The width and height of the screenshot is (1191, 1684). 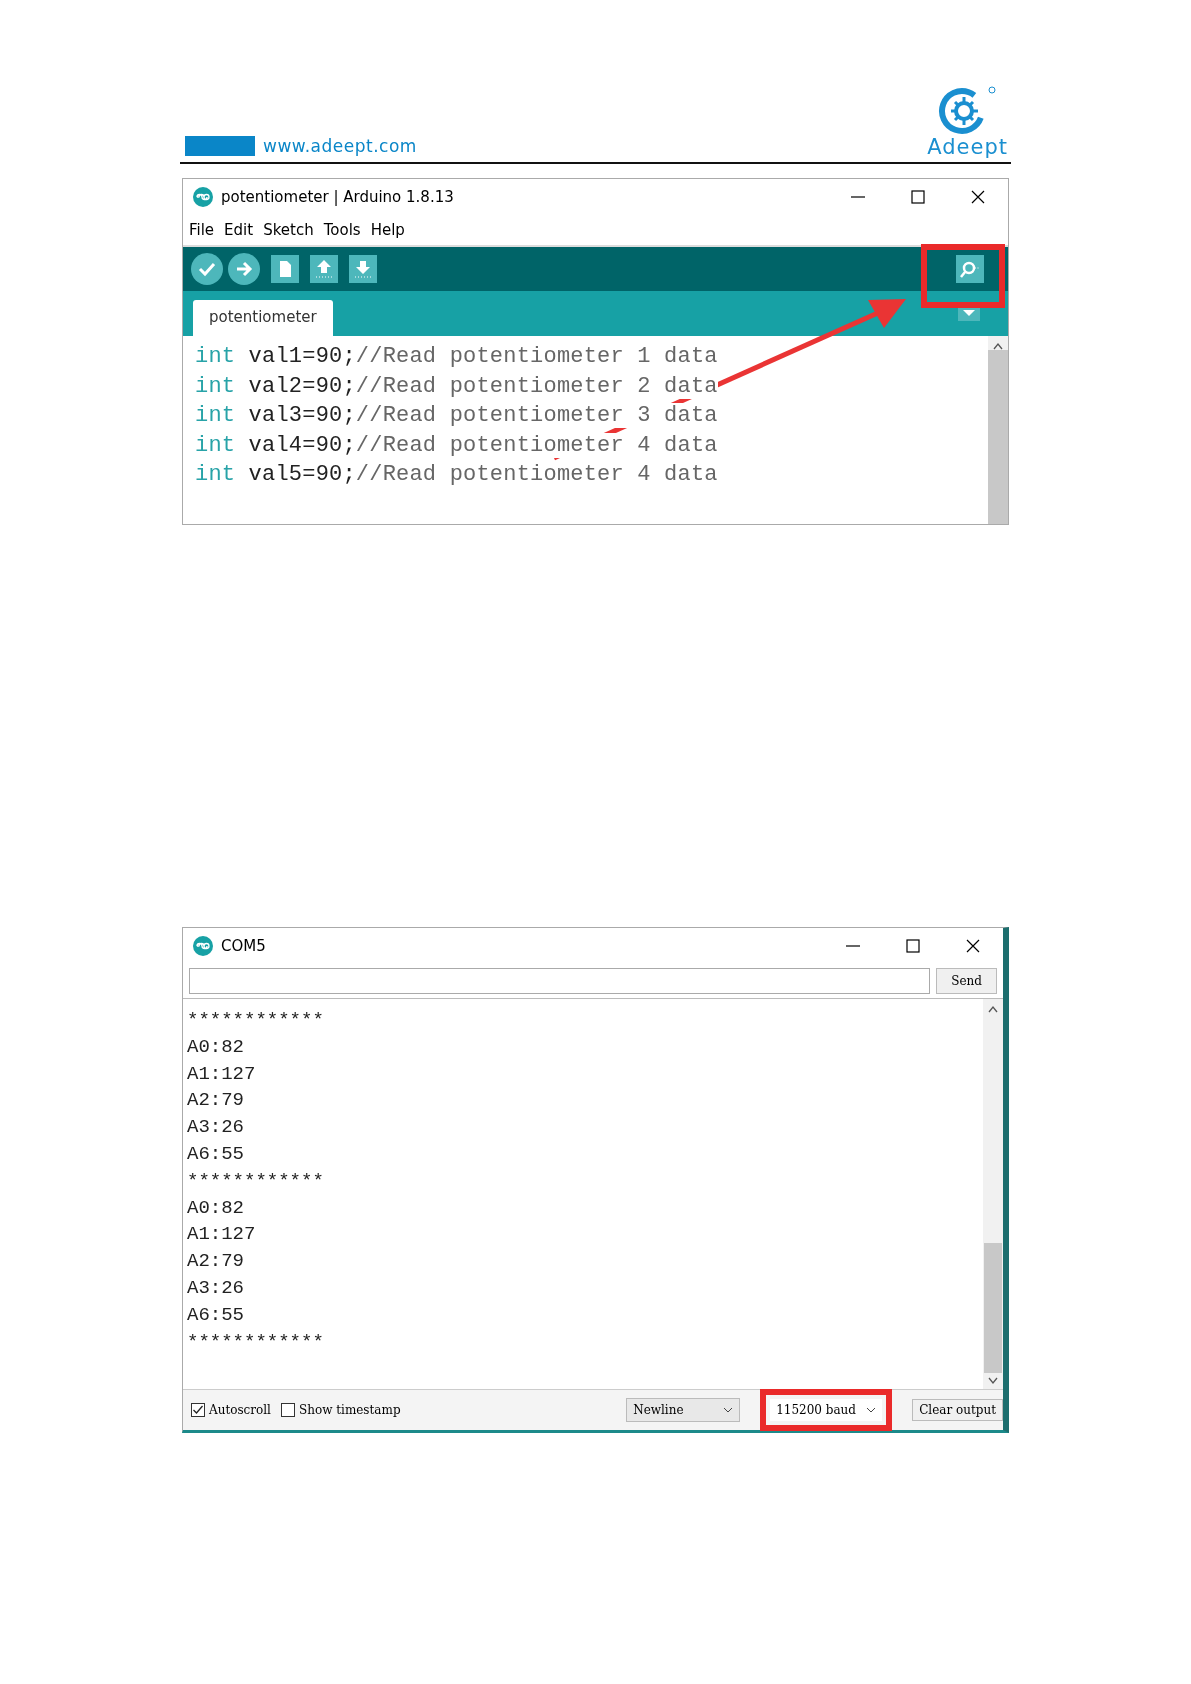 What do you see at coordinates (244, 946) in the screenshot?
I see `window-title: COM5` at bounding box center [244, 946].